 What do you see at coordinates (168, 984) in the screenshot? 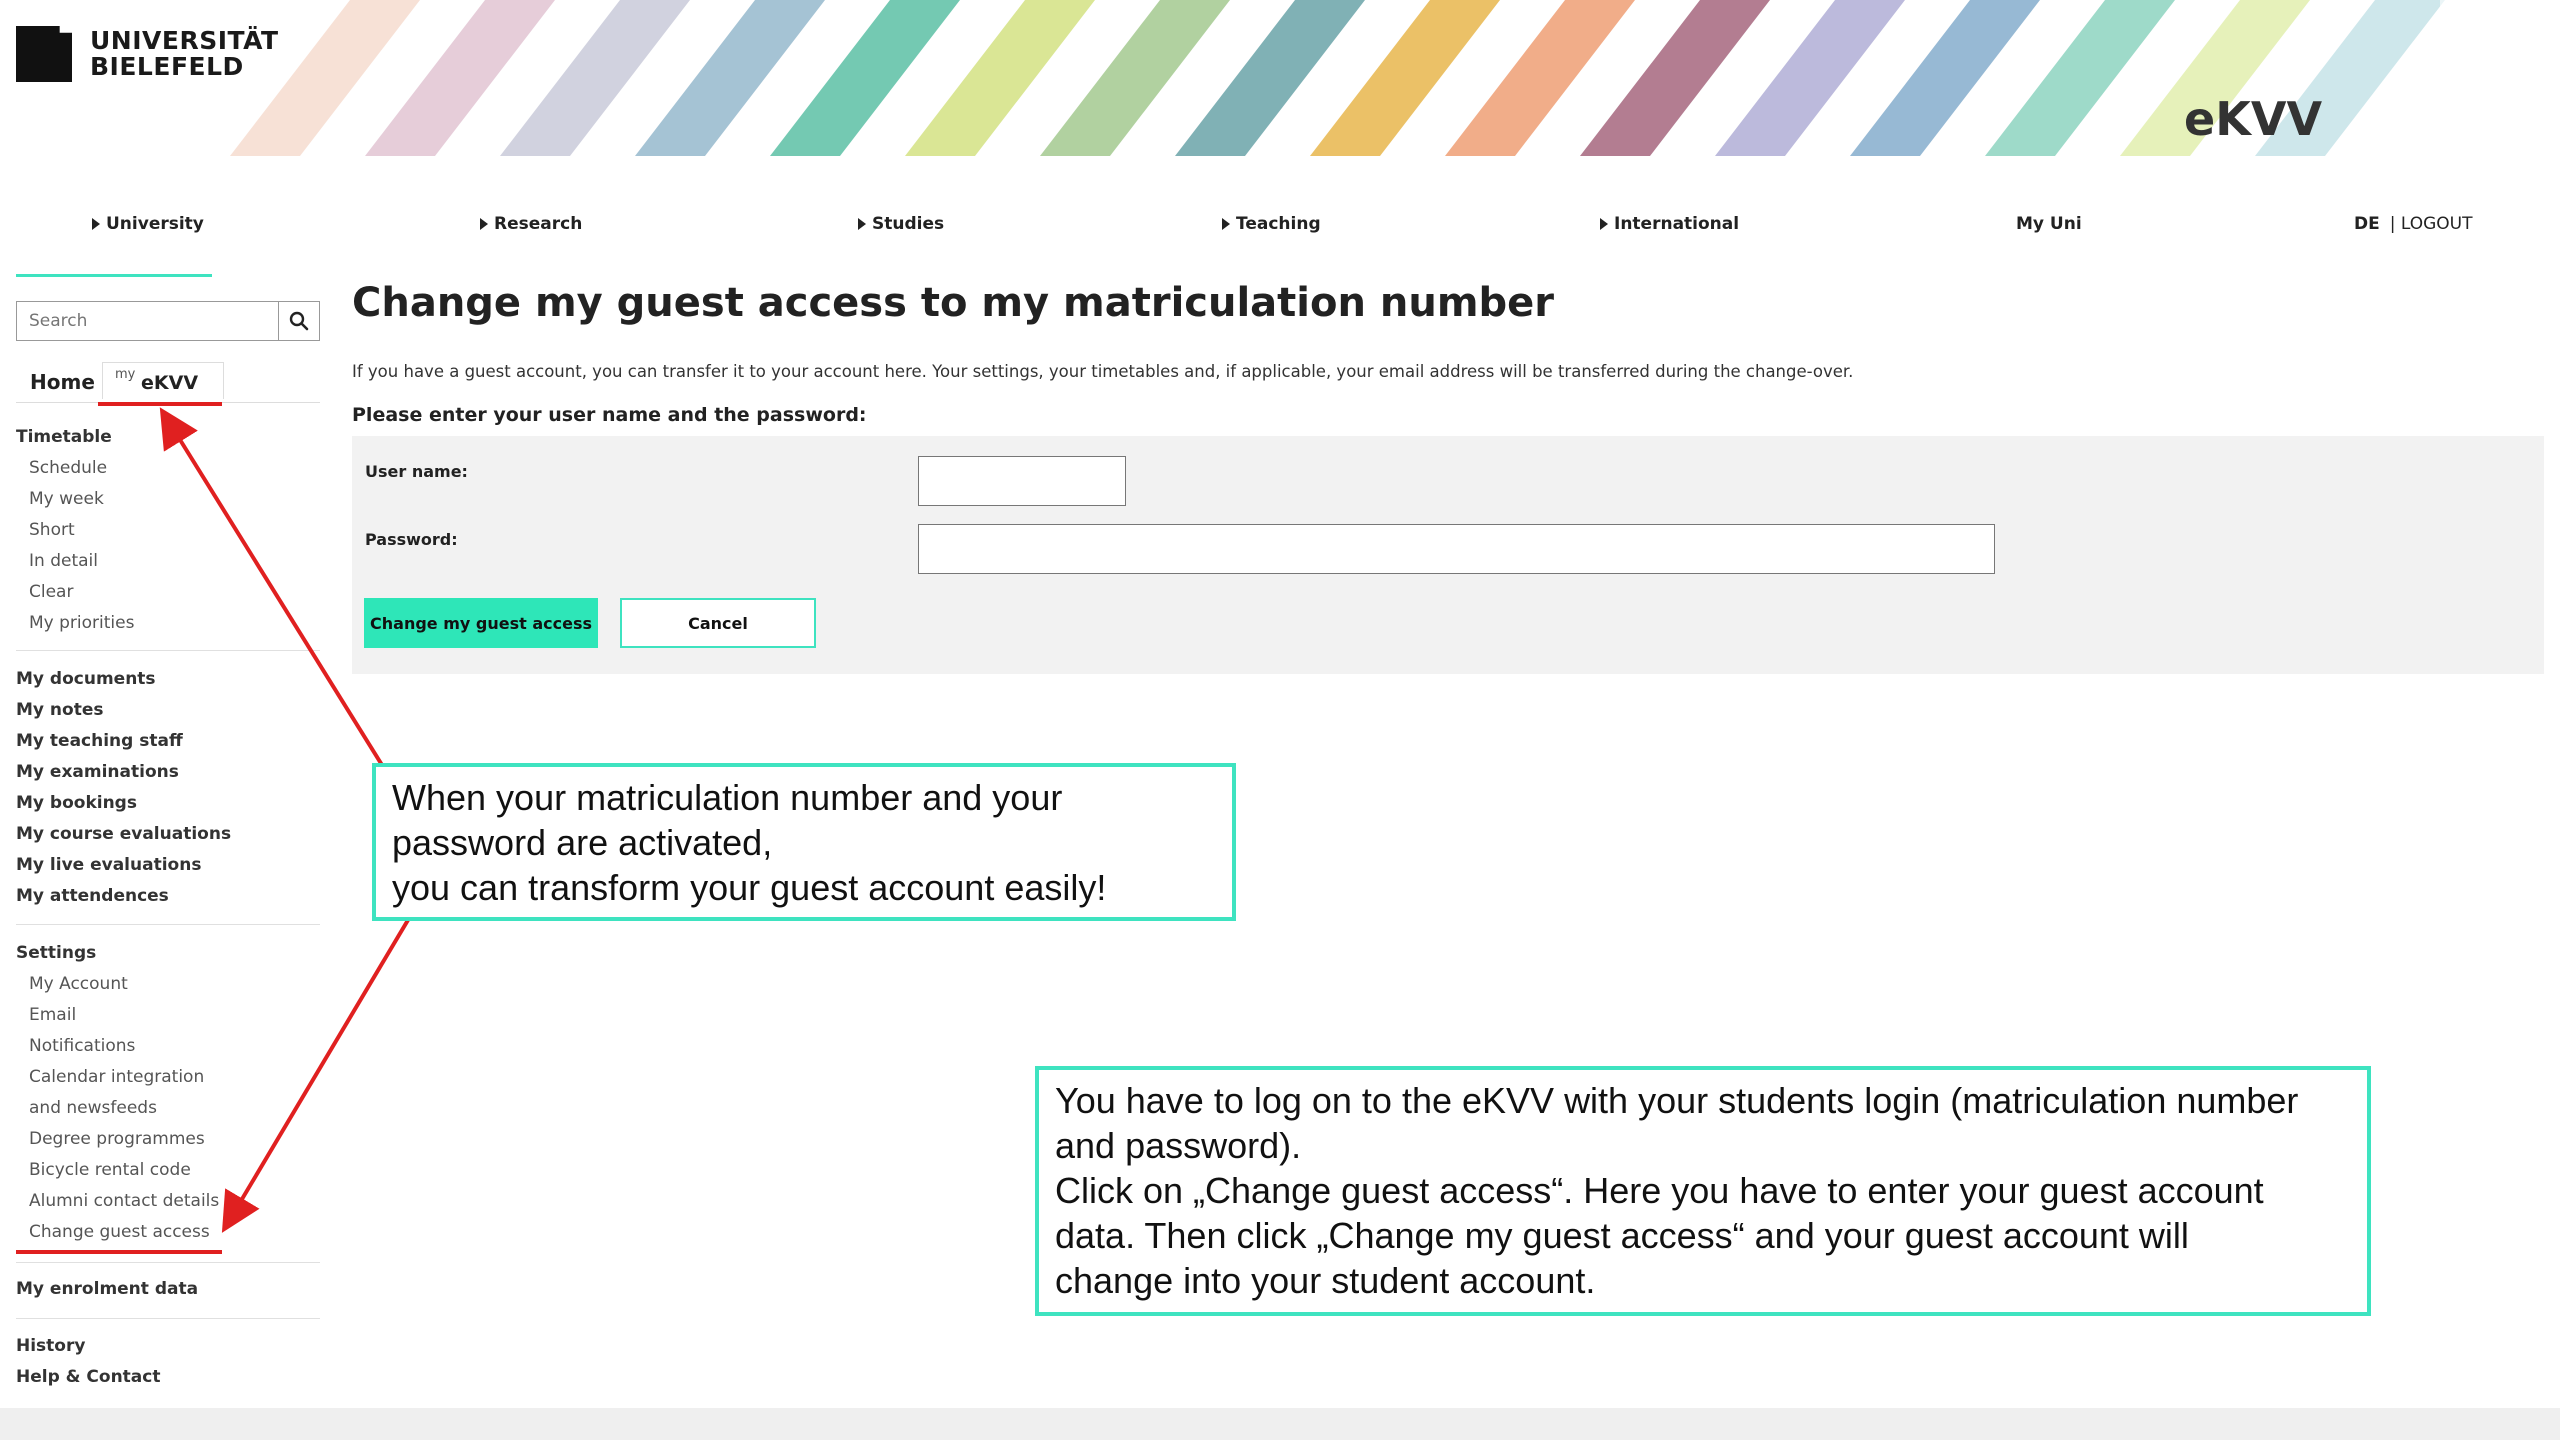
I see `sidebar-item-my-account: My Account` at bounding box center [168, 984].